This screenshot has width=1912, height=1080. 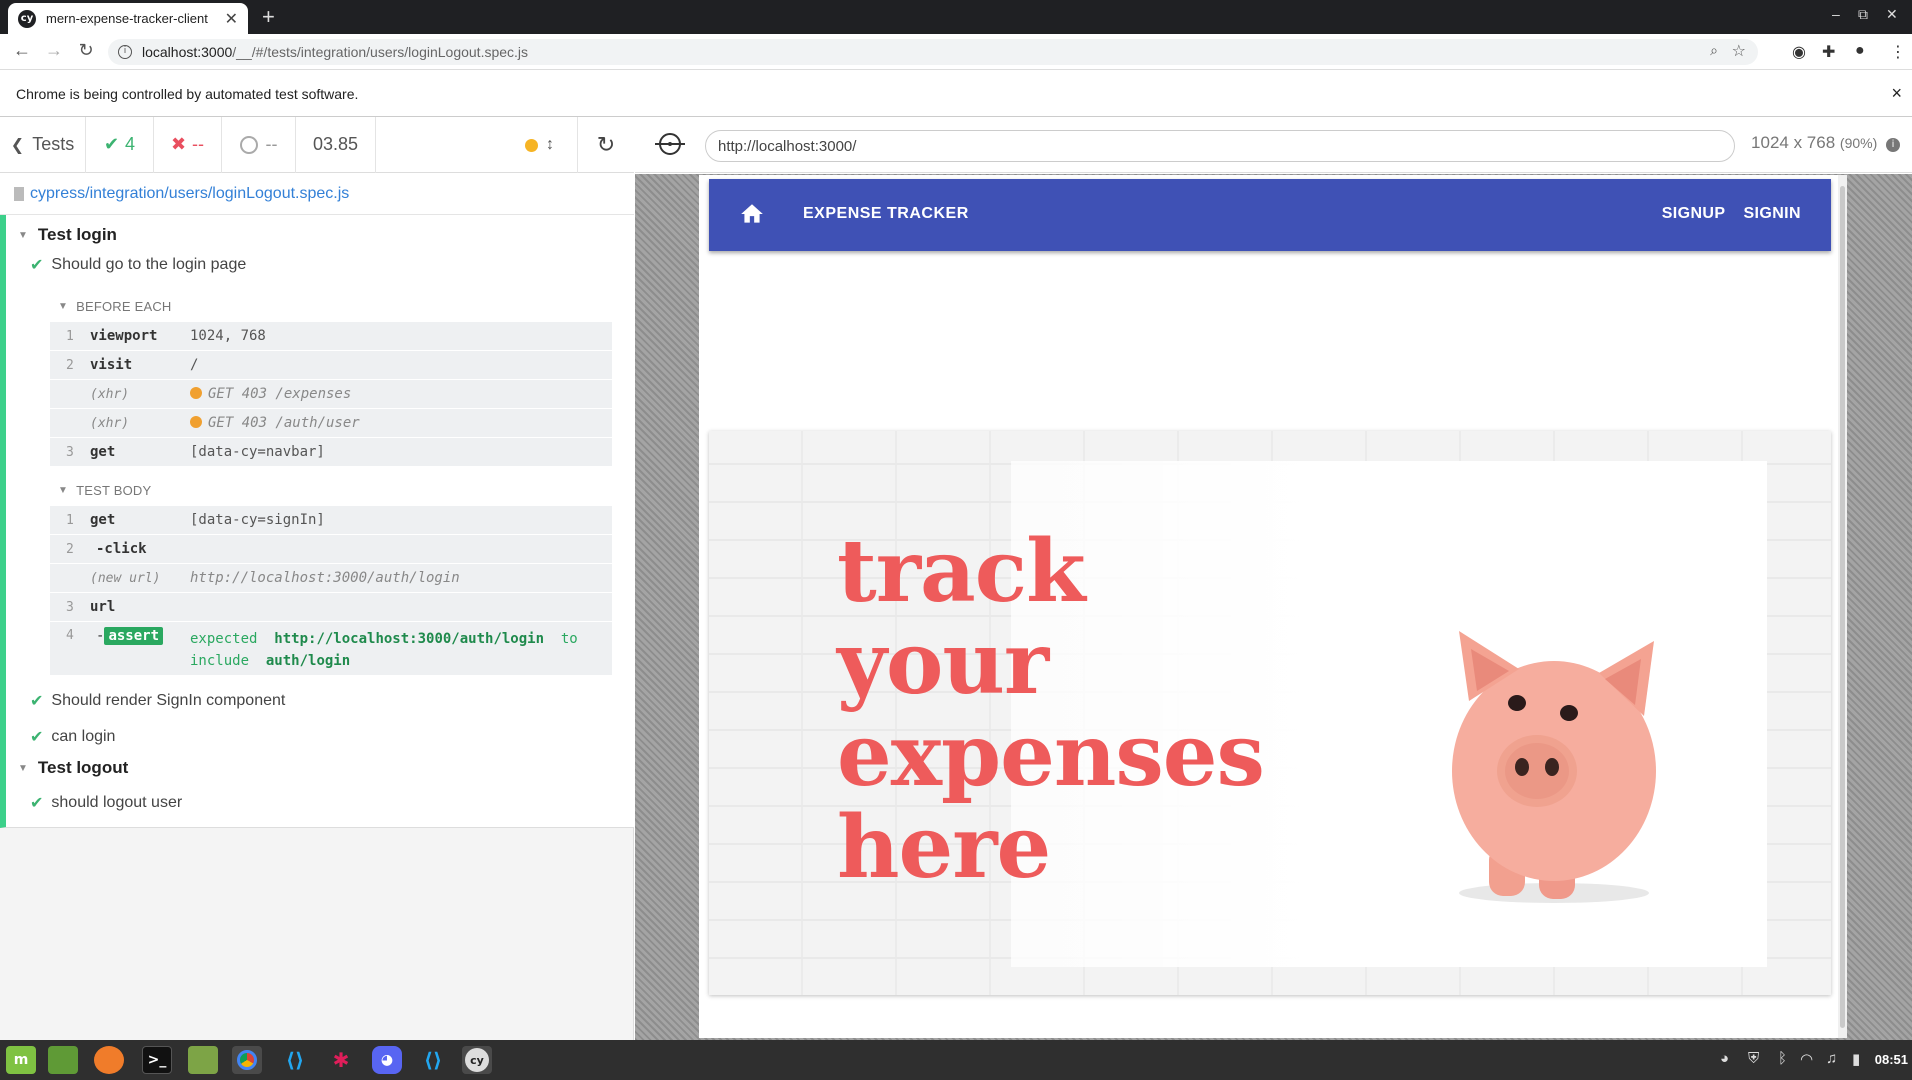 I want to click on command-row: 2 -click, so click(x=331, y=549).